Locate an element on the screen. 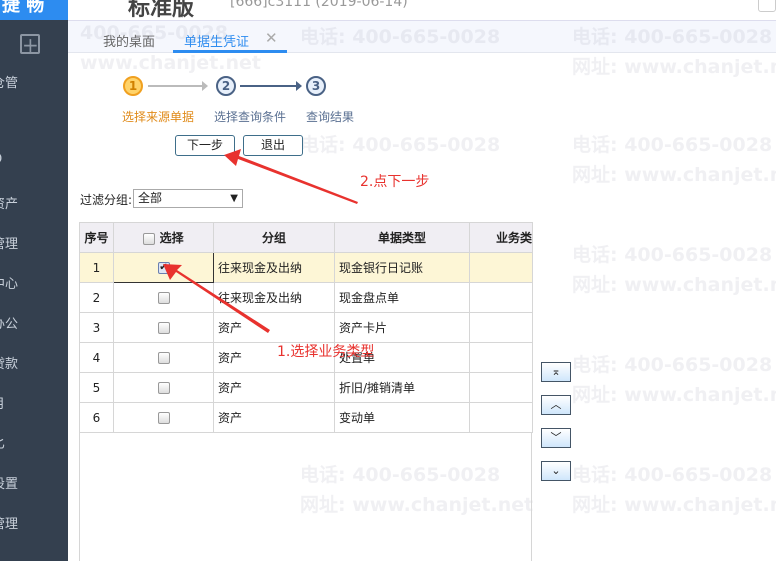 The image size is (776, 561). table-empty-area is located at coordinates (305, 496).